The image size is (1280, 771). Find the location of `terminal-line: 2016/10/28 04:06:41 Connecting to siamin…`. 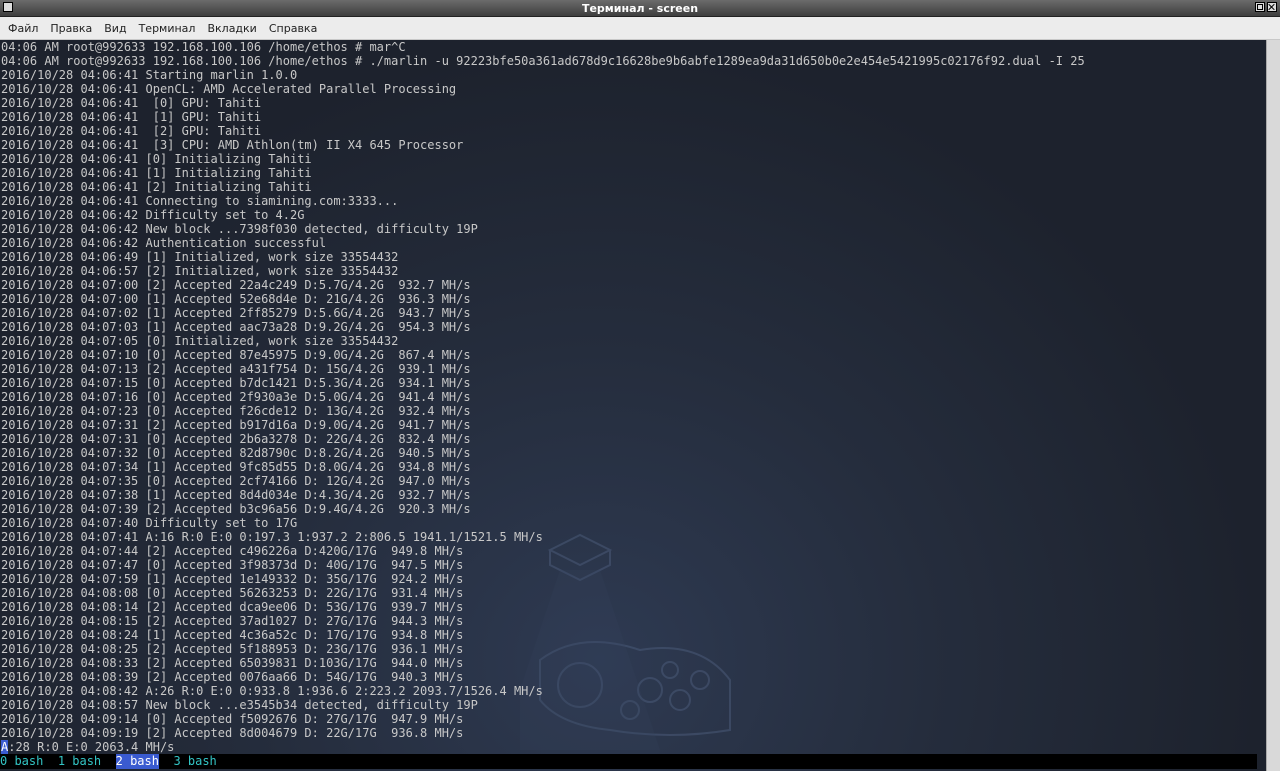

terminal-line: 2016/10/28 04:06:41 Connecting to siamin… is located at coordinates (200, 201).